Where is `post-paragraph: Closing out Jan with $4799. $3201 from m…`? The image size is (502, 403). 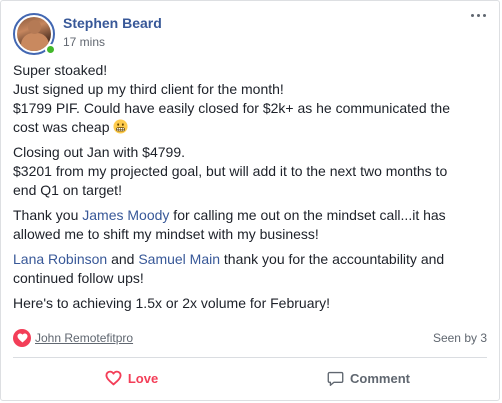 post-paragraph: Closing out Jan with $4799. $3201 from m… is located at coordinates (230, 171).